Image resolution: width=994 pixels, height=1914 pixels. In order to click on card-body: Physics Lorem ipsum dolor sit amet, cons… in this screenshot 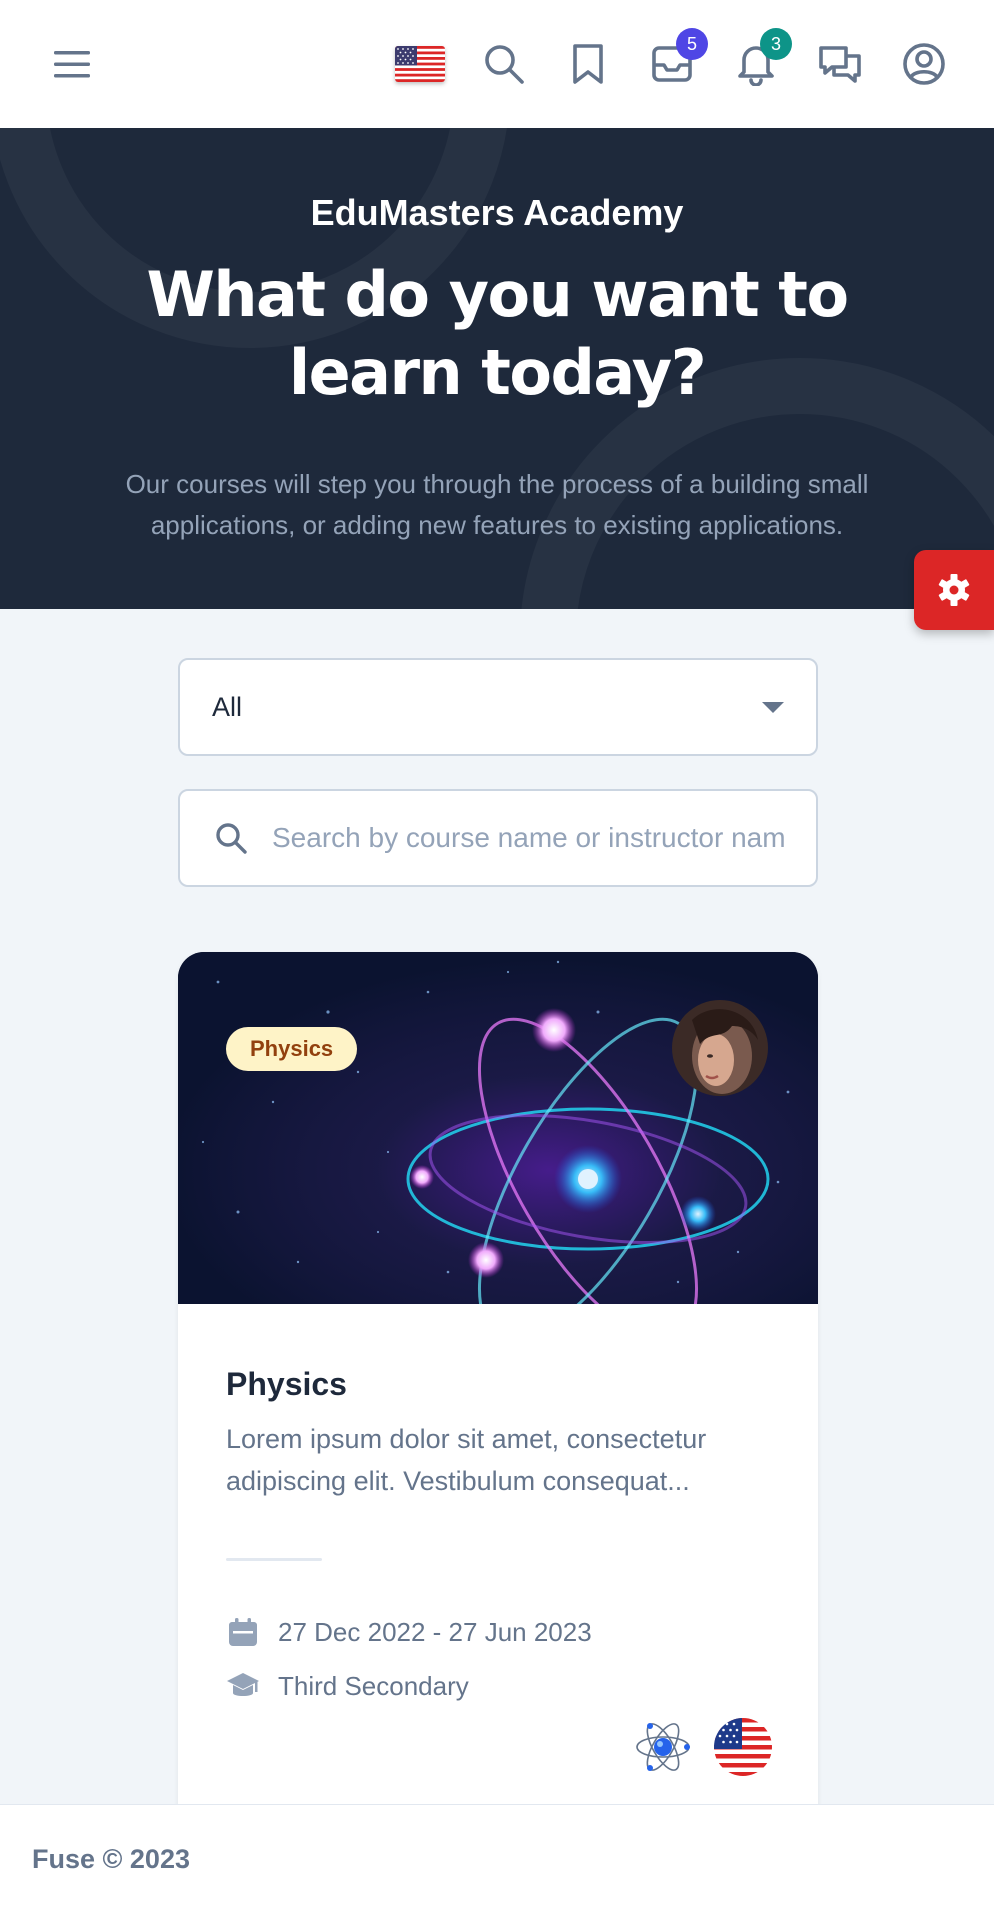, I will do `click(498, 1503)`.